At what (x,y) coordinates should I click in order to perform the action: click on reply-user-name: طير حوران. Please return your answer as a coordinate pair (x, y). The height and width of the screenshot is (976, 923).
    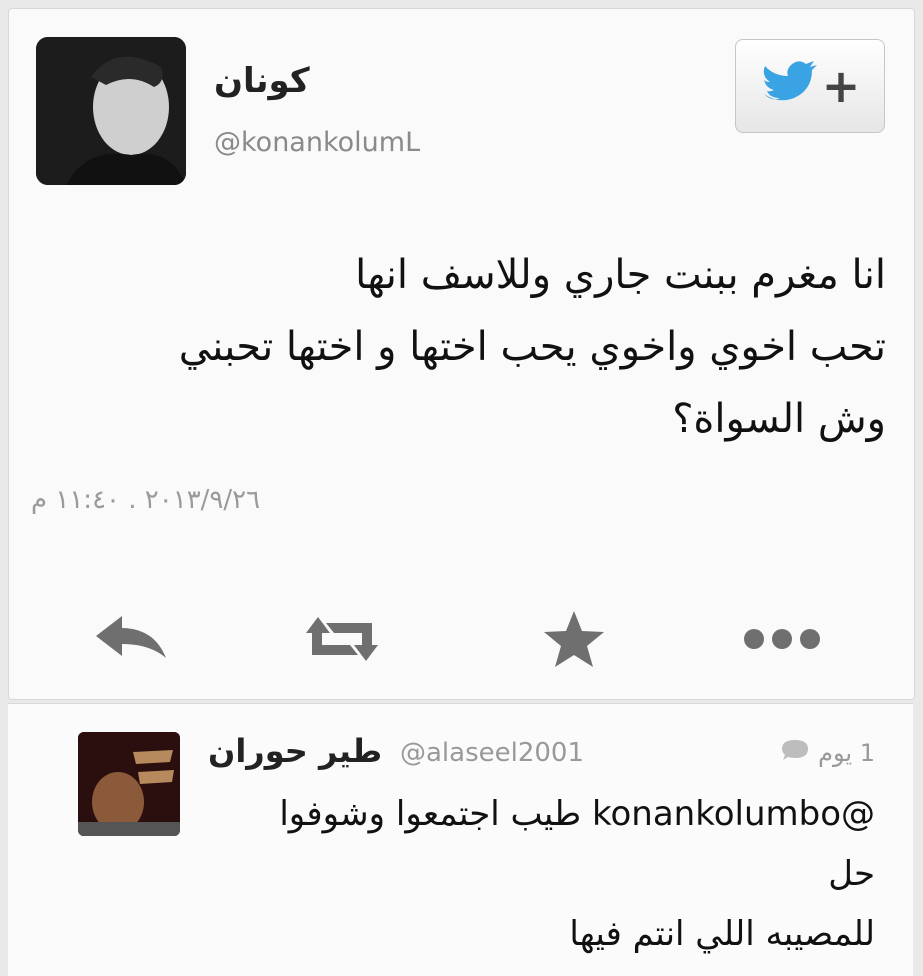
    Looking at the image, I should click on (295, 751).